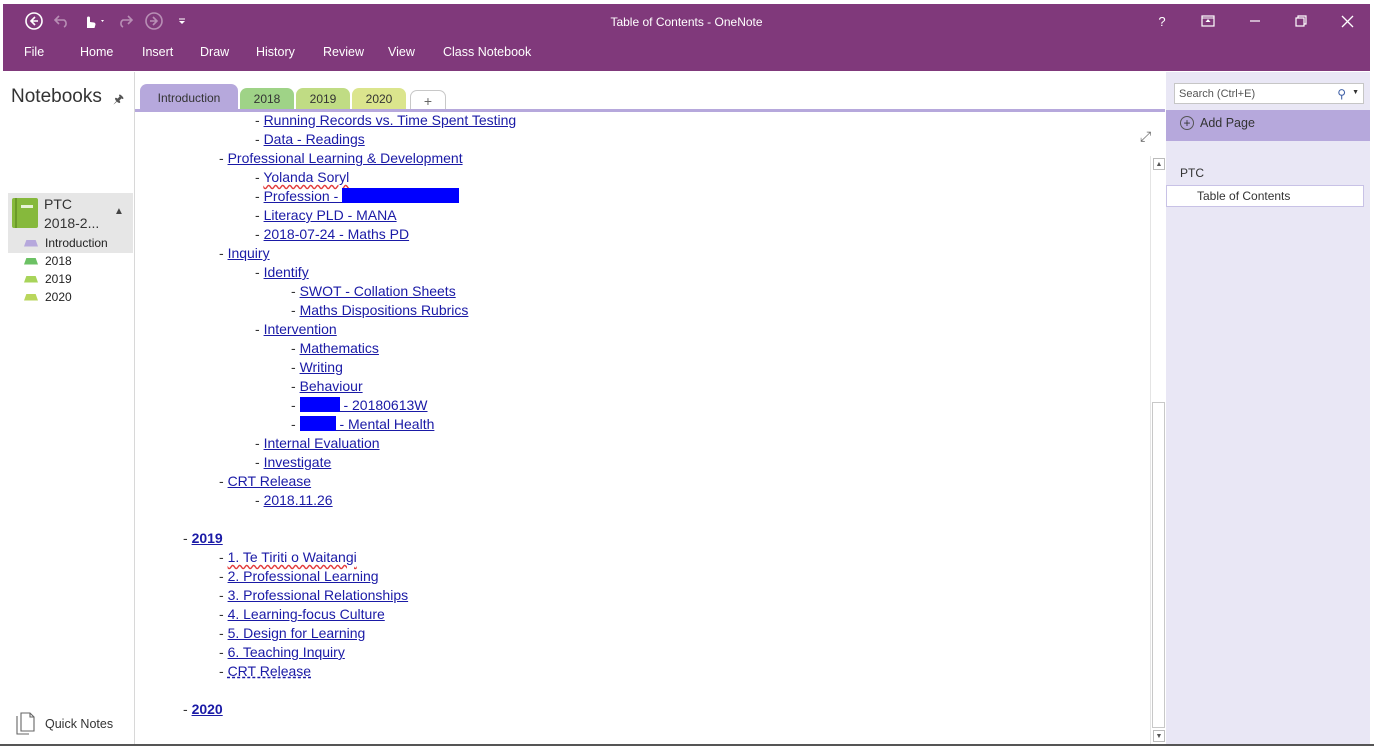 The height and width of the screenshot is (750, 1374). I want to click on toc-line: - - Mental Health, so click(363, 424).